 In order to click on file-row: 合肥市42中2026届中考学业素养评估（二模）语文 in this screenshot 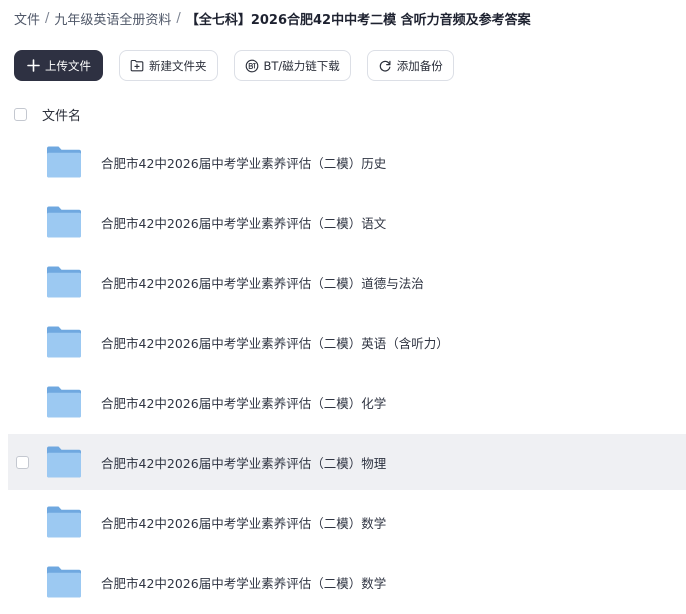, I will do `click(347, 222)`.